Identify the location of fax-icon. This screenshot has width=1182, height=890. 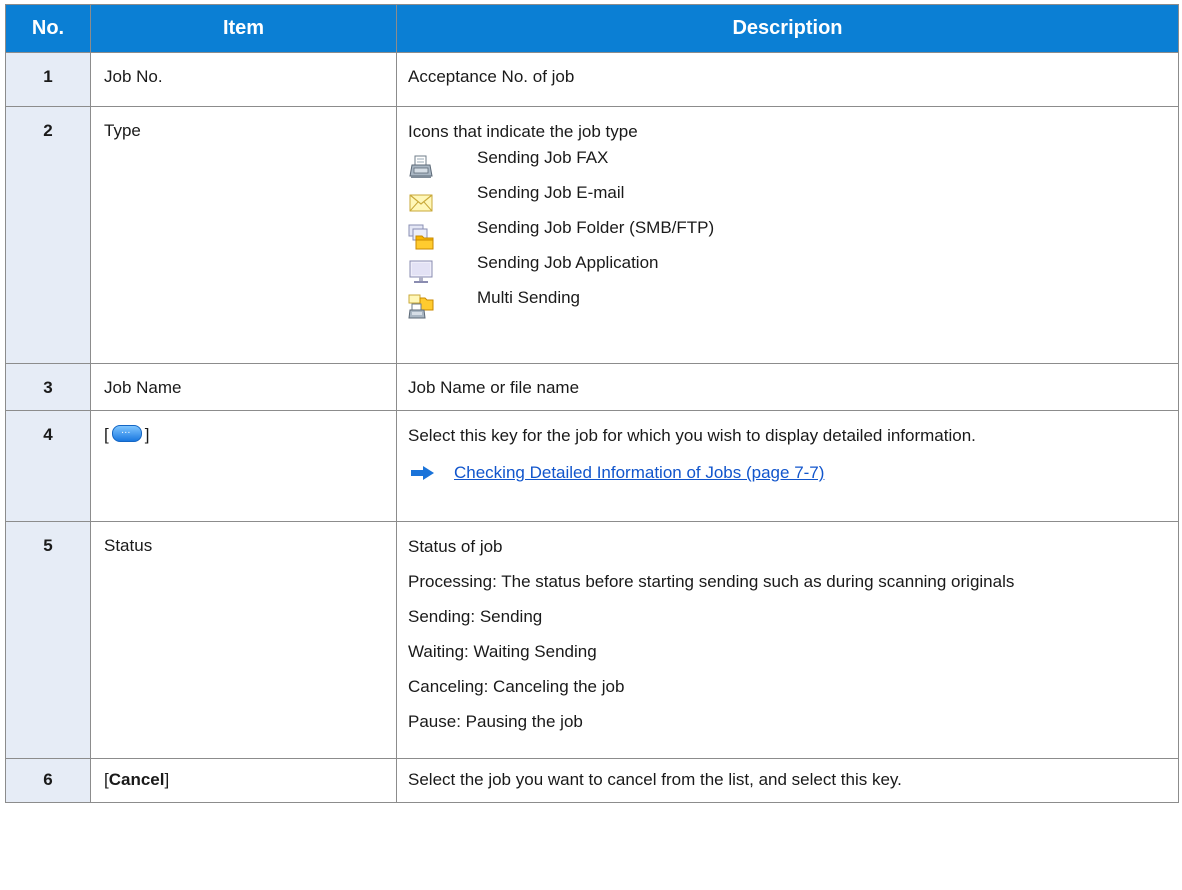
(426, 162).